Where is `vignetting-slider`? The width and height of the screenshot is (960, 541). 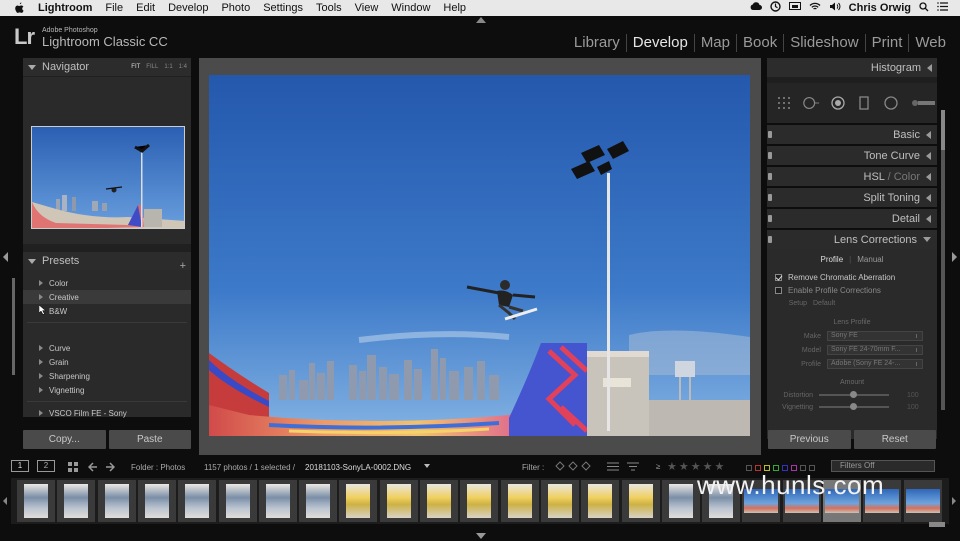 vignetting-slider is located at coordinates (854, 406).